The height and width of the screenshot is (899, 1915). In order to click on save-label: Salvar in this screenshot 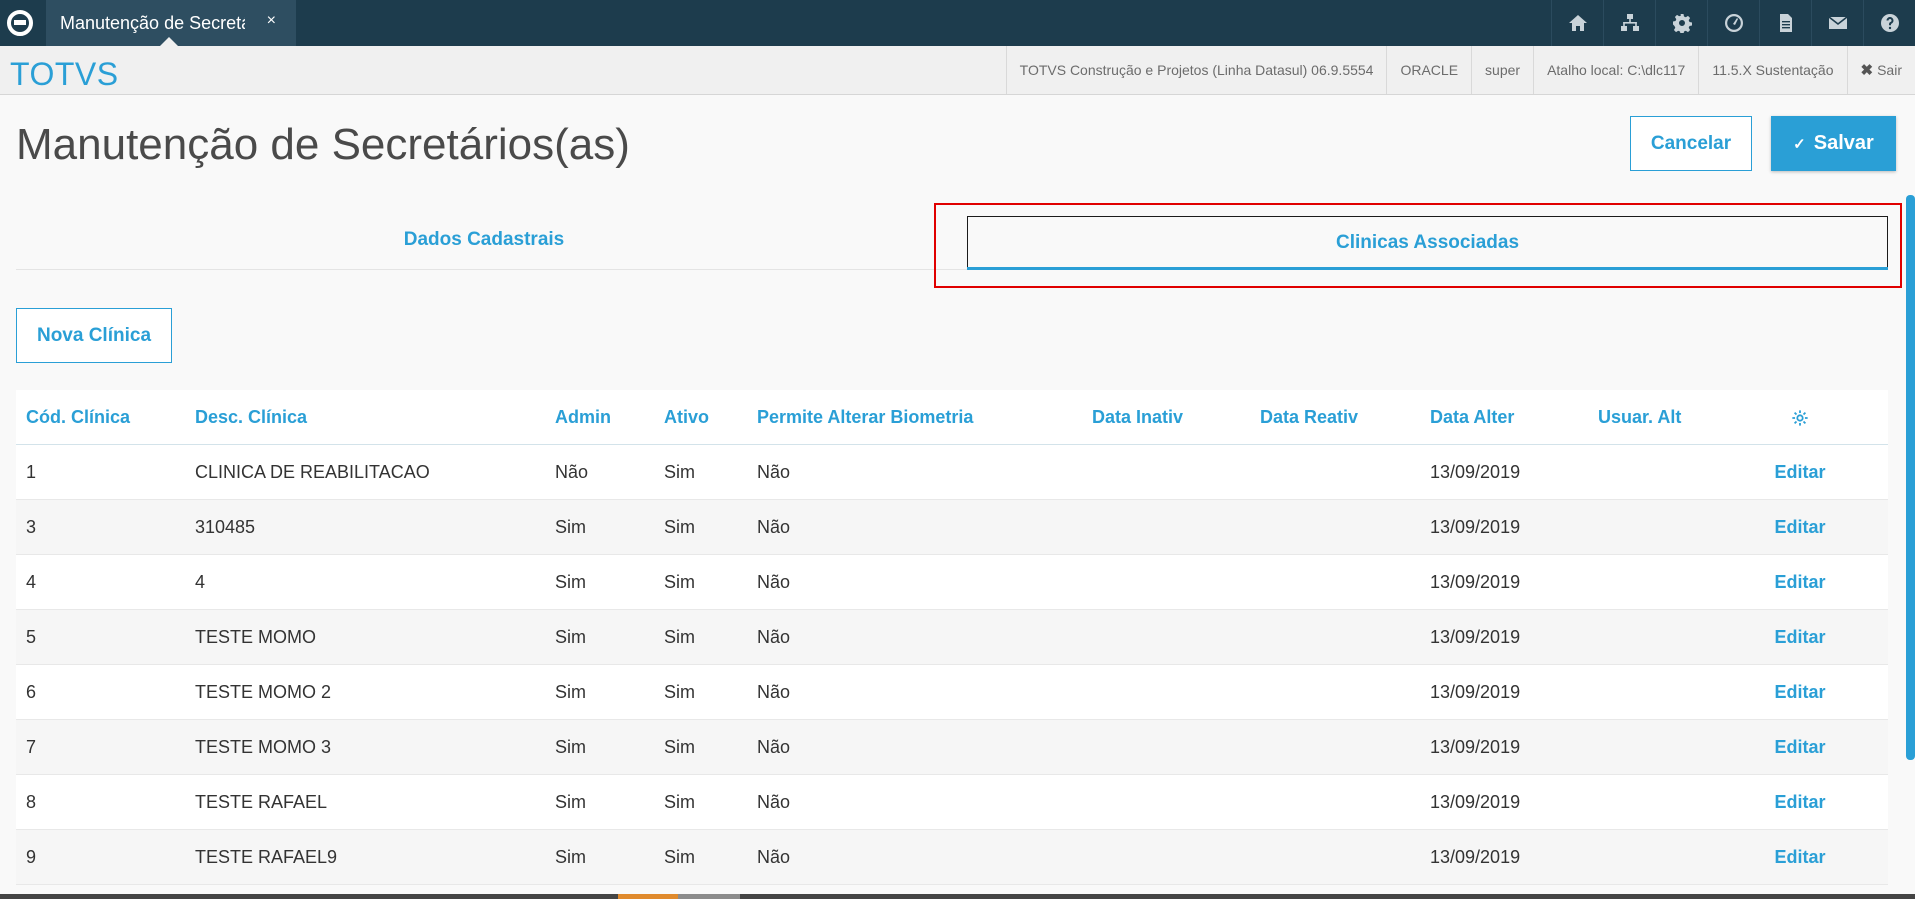, I will do `click(1843, 143)`.